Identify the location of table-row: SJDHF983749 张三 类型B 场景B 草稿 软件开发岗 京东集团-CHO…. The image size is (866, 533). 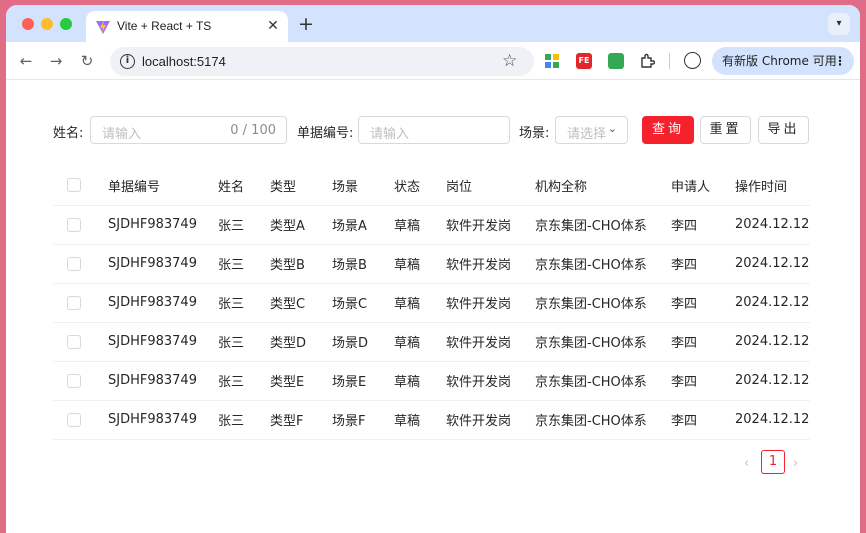
(431, 264).